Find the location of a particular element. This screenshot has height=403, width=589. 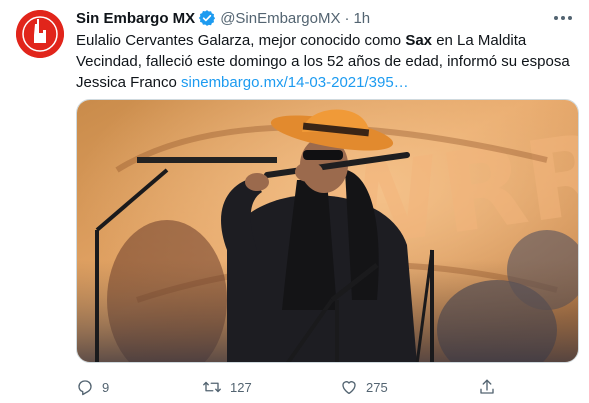

timestamp: 1h is located at coordinates (361, 18).